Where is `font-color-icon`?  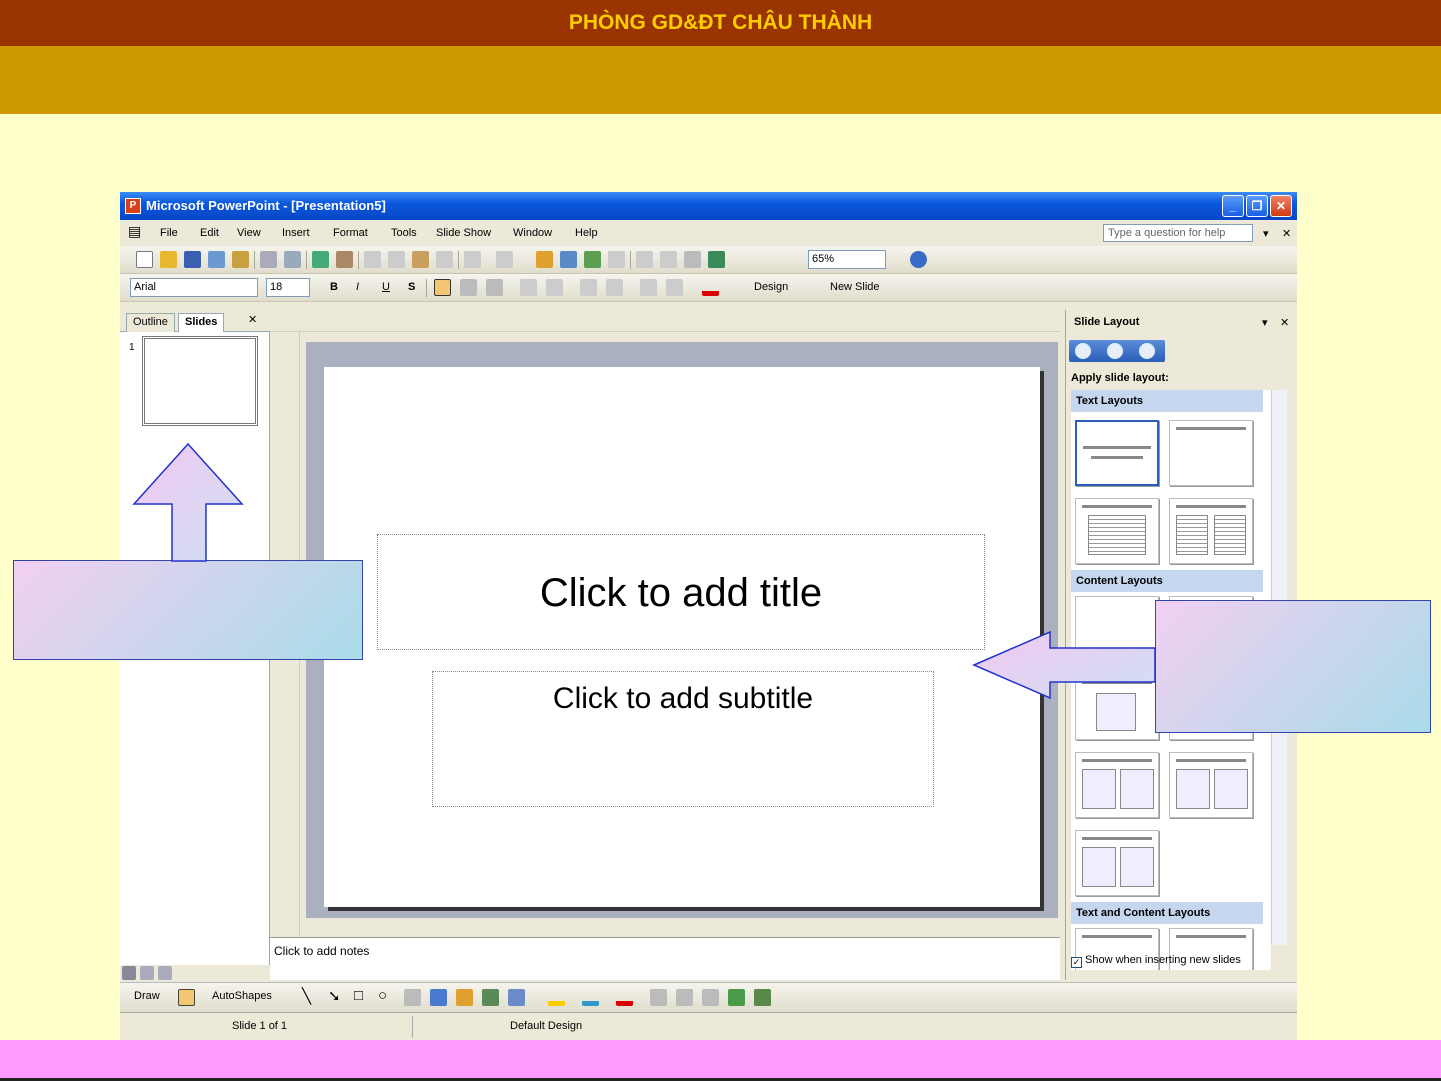 font-color-icon is located at coordinates (710, 287).